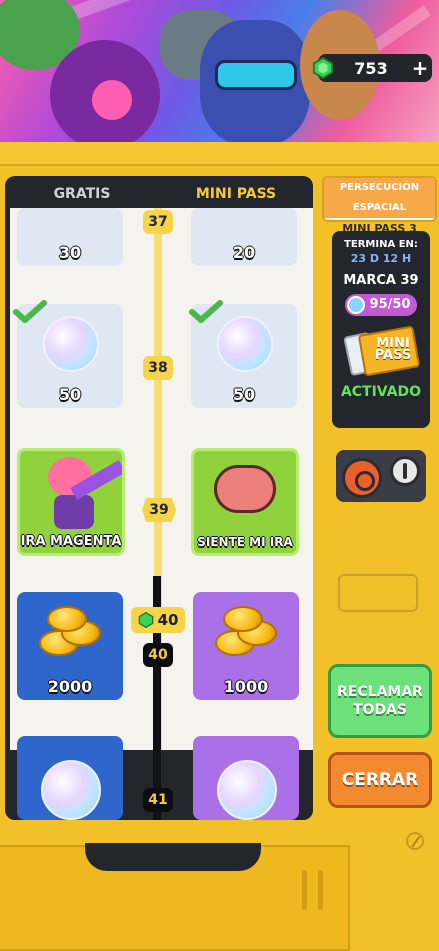  Describe the element at coordinates (236, 194) in the screenshot. I see `pass-column-title: MINI PASS` at that location.